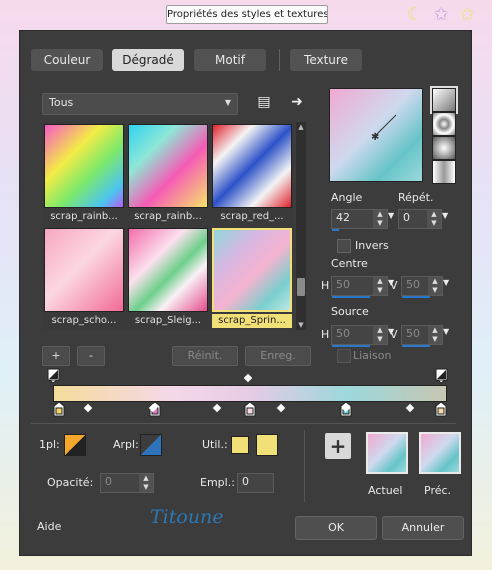  Describe the element at coordinates (387, 453) in the screenshot. I see `current-preview` at that location.